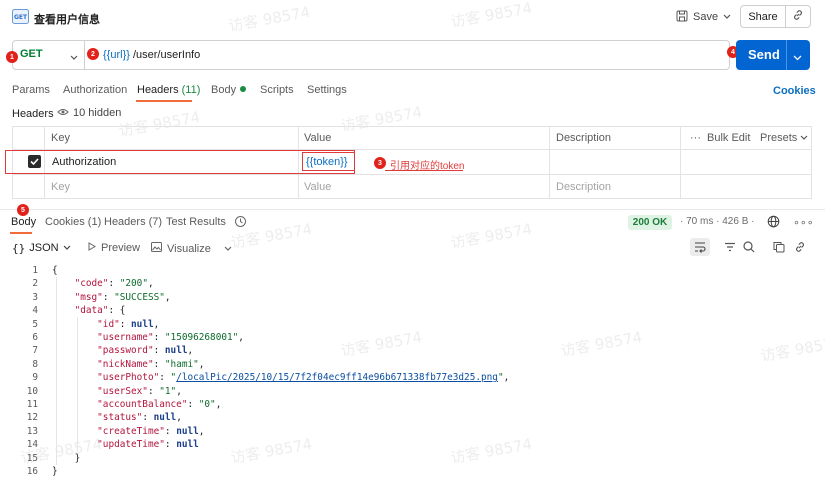 The height and width of the screenshot is (479, 825). I want to click on annotation-marker-5: 5, so click(23, 210).